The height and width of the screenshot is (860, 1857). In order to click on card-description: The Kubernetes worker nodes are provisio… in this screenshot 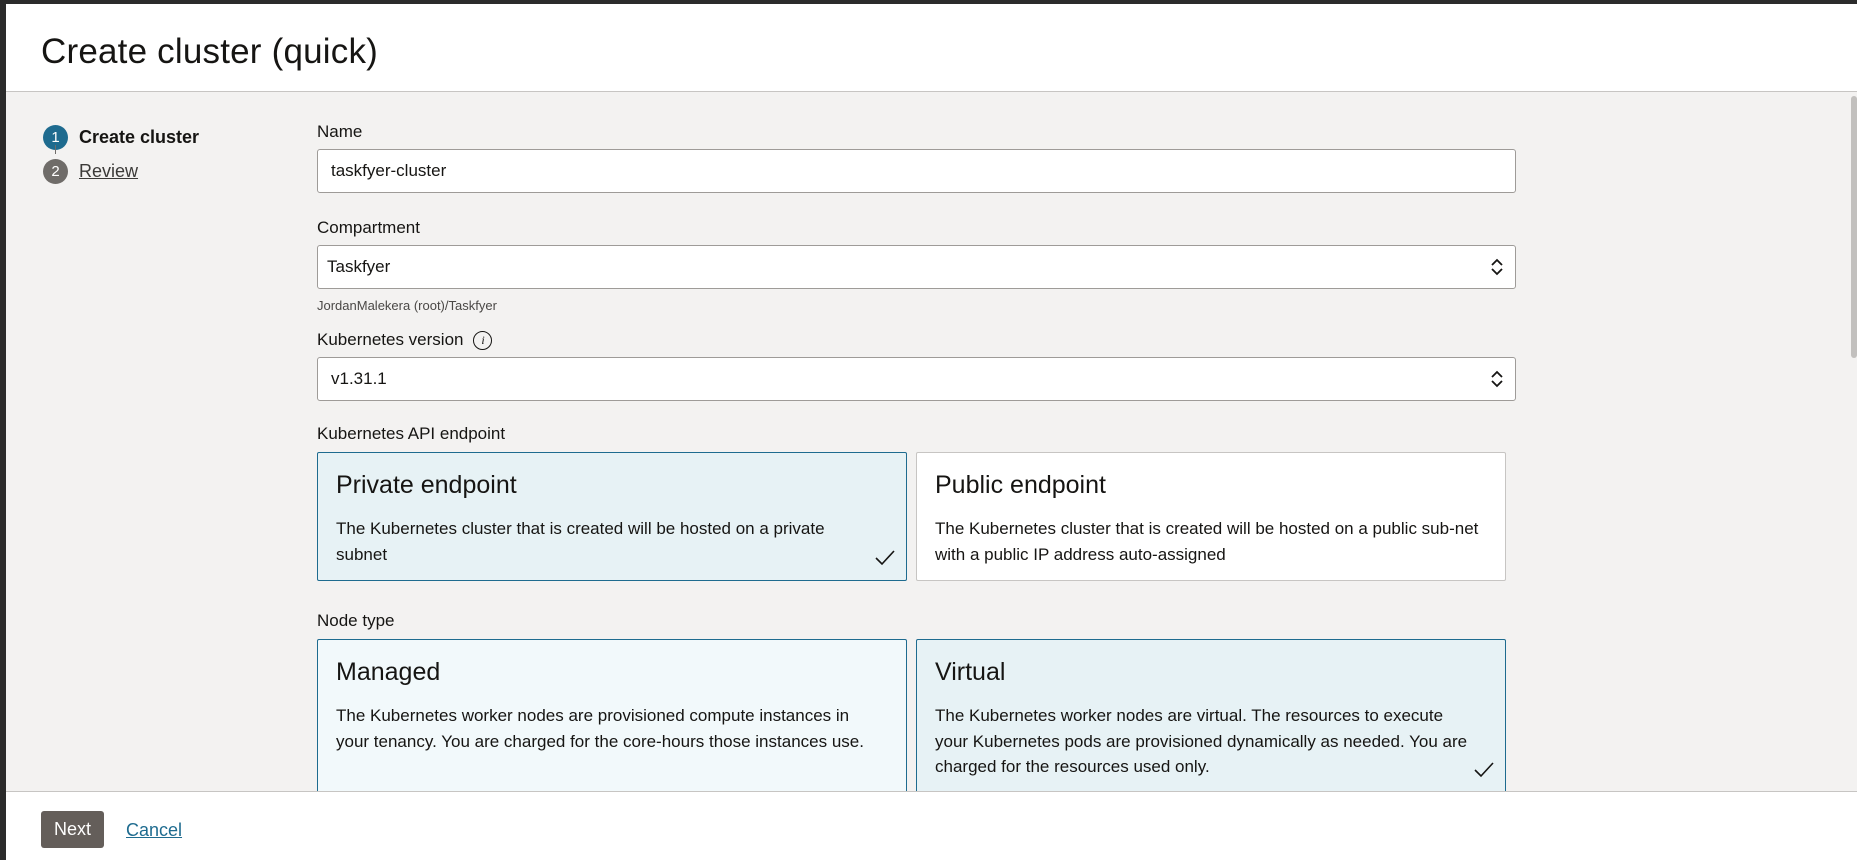, I will do `click(600, 728)`.